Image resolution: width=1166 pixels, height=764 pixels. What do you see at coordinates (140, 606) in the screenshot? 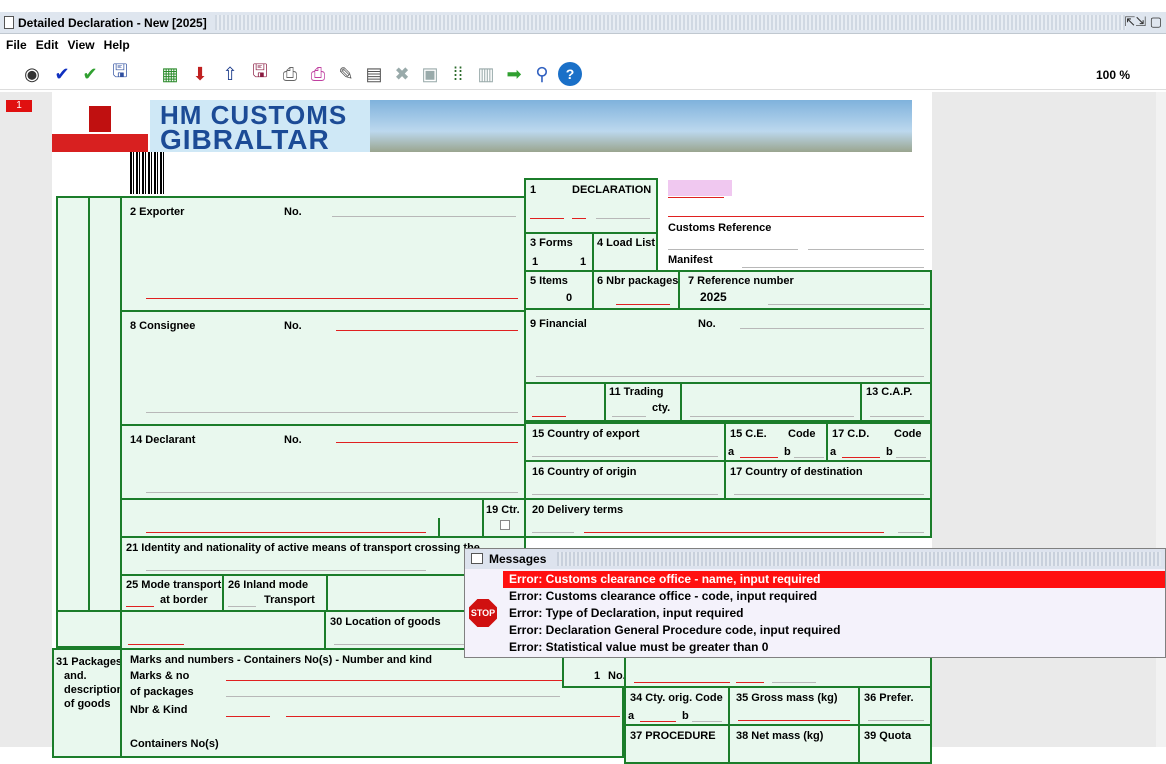
I see `mode-transport-field` at bounding box center [140, 606].